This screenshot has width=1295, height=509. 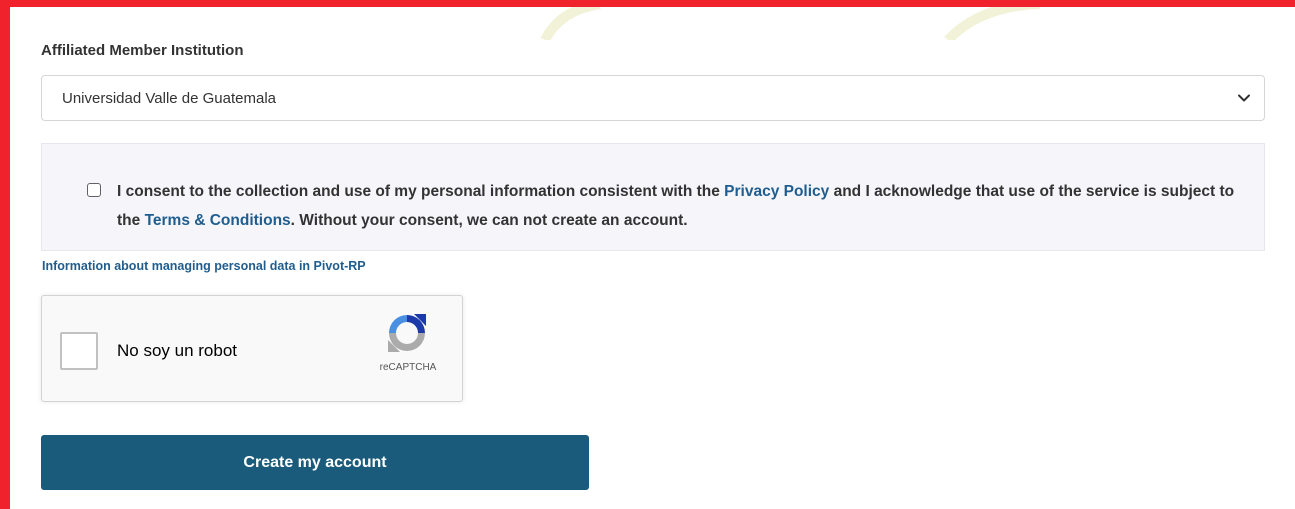 I want to click on background-watermark, so click(x=790, y=20).